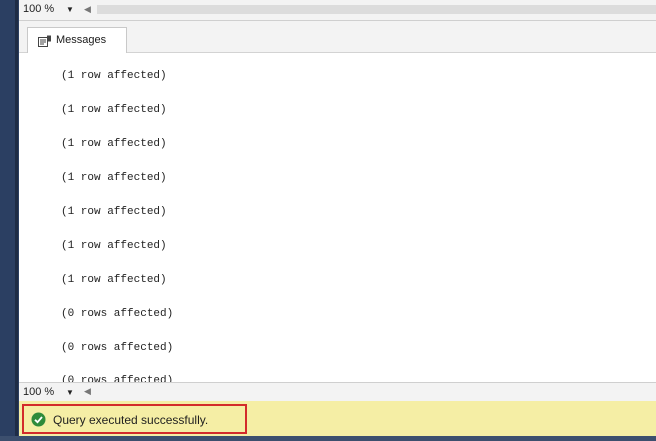 This screenshot has width=656, height=441. What do you see at coordinates (39, 392) in the screenshot?
I see `bottom-zoom-value: 100 %` at bounding box center [39, 392].